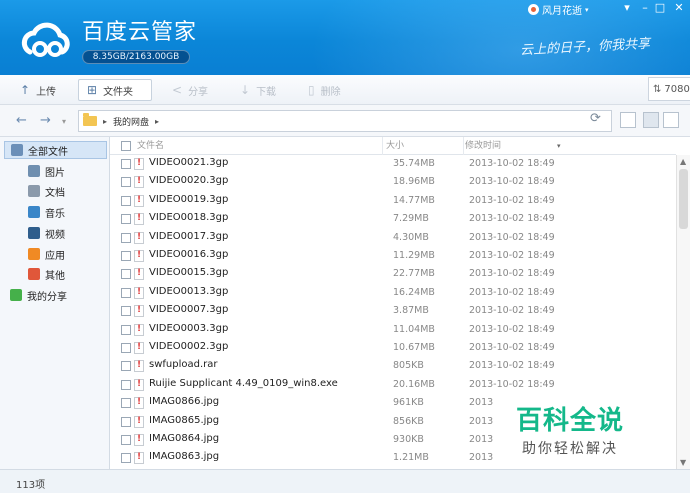 Image resolution: width=690 pixels, height=493 pixels. I want to click on refresh-icon: ⟳, so click(595, 118).